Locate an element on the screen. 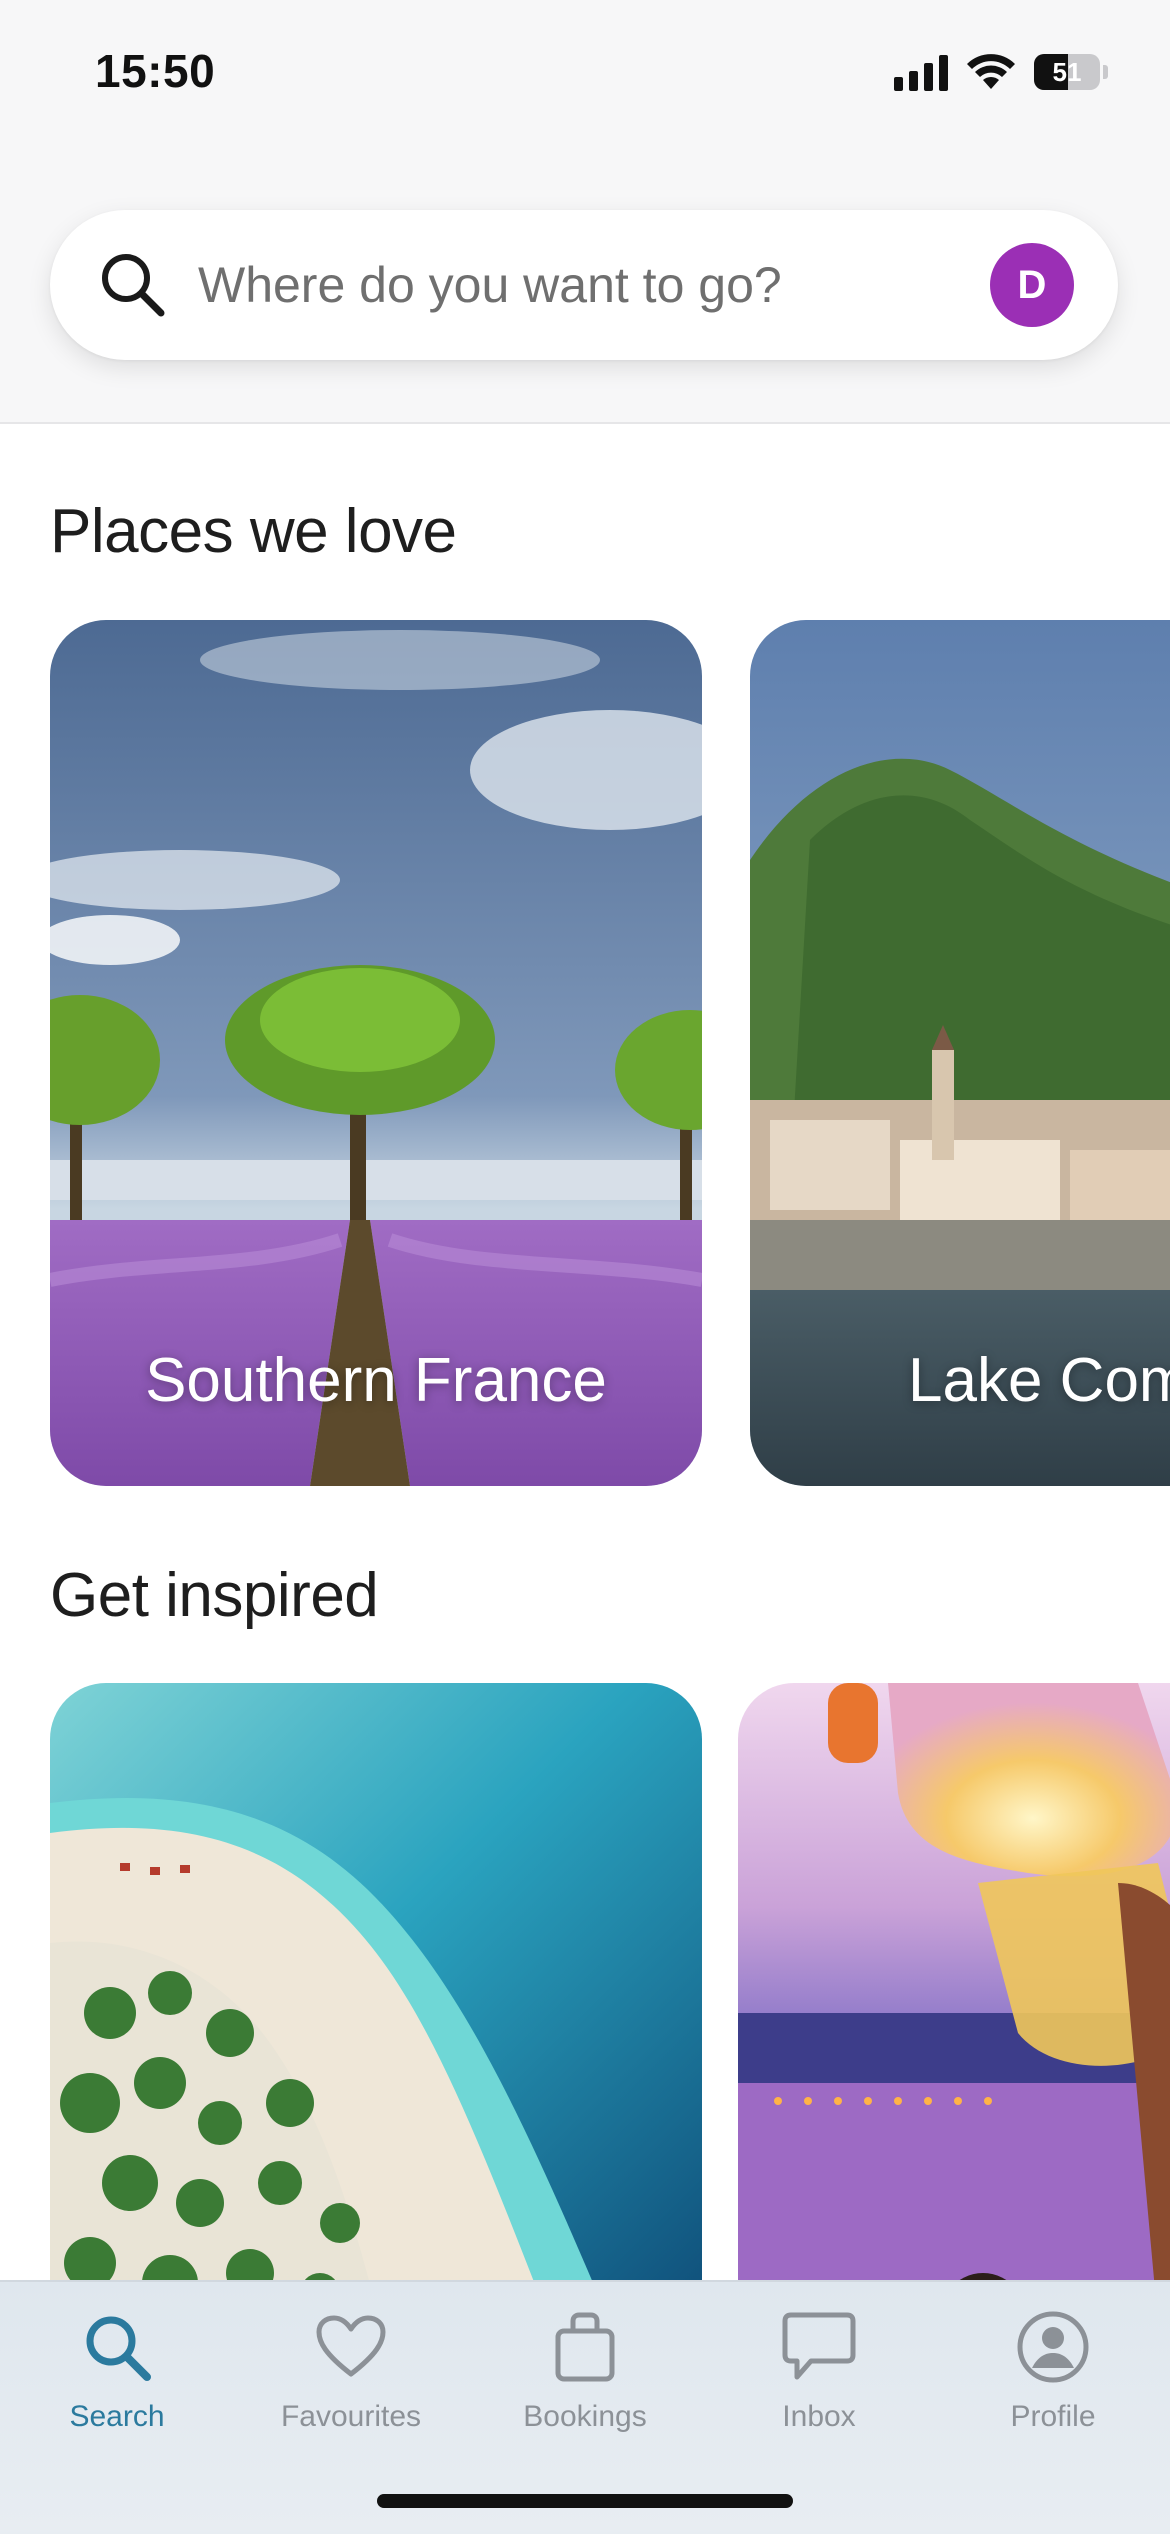 The height and width of the screenshot is (2534, 1170). status-bar: 15:50 51 is located at coordinates (585, 75).